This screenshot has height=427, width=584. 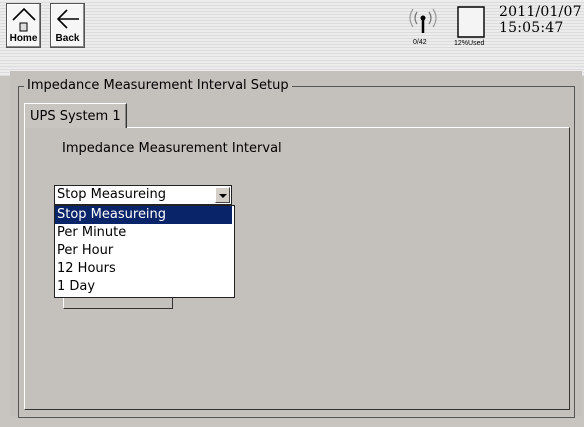 I want to click on option-1-day: 1 Day, so click(x=144, y=287).